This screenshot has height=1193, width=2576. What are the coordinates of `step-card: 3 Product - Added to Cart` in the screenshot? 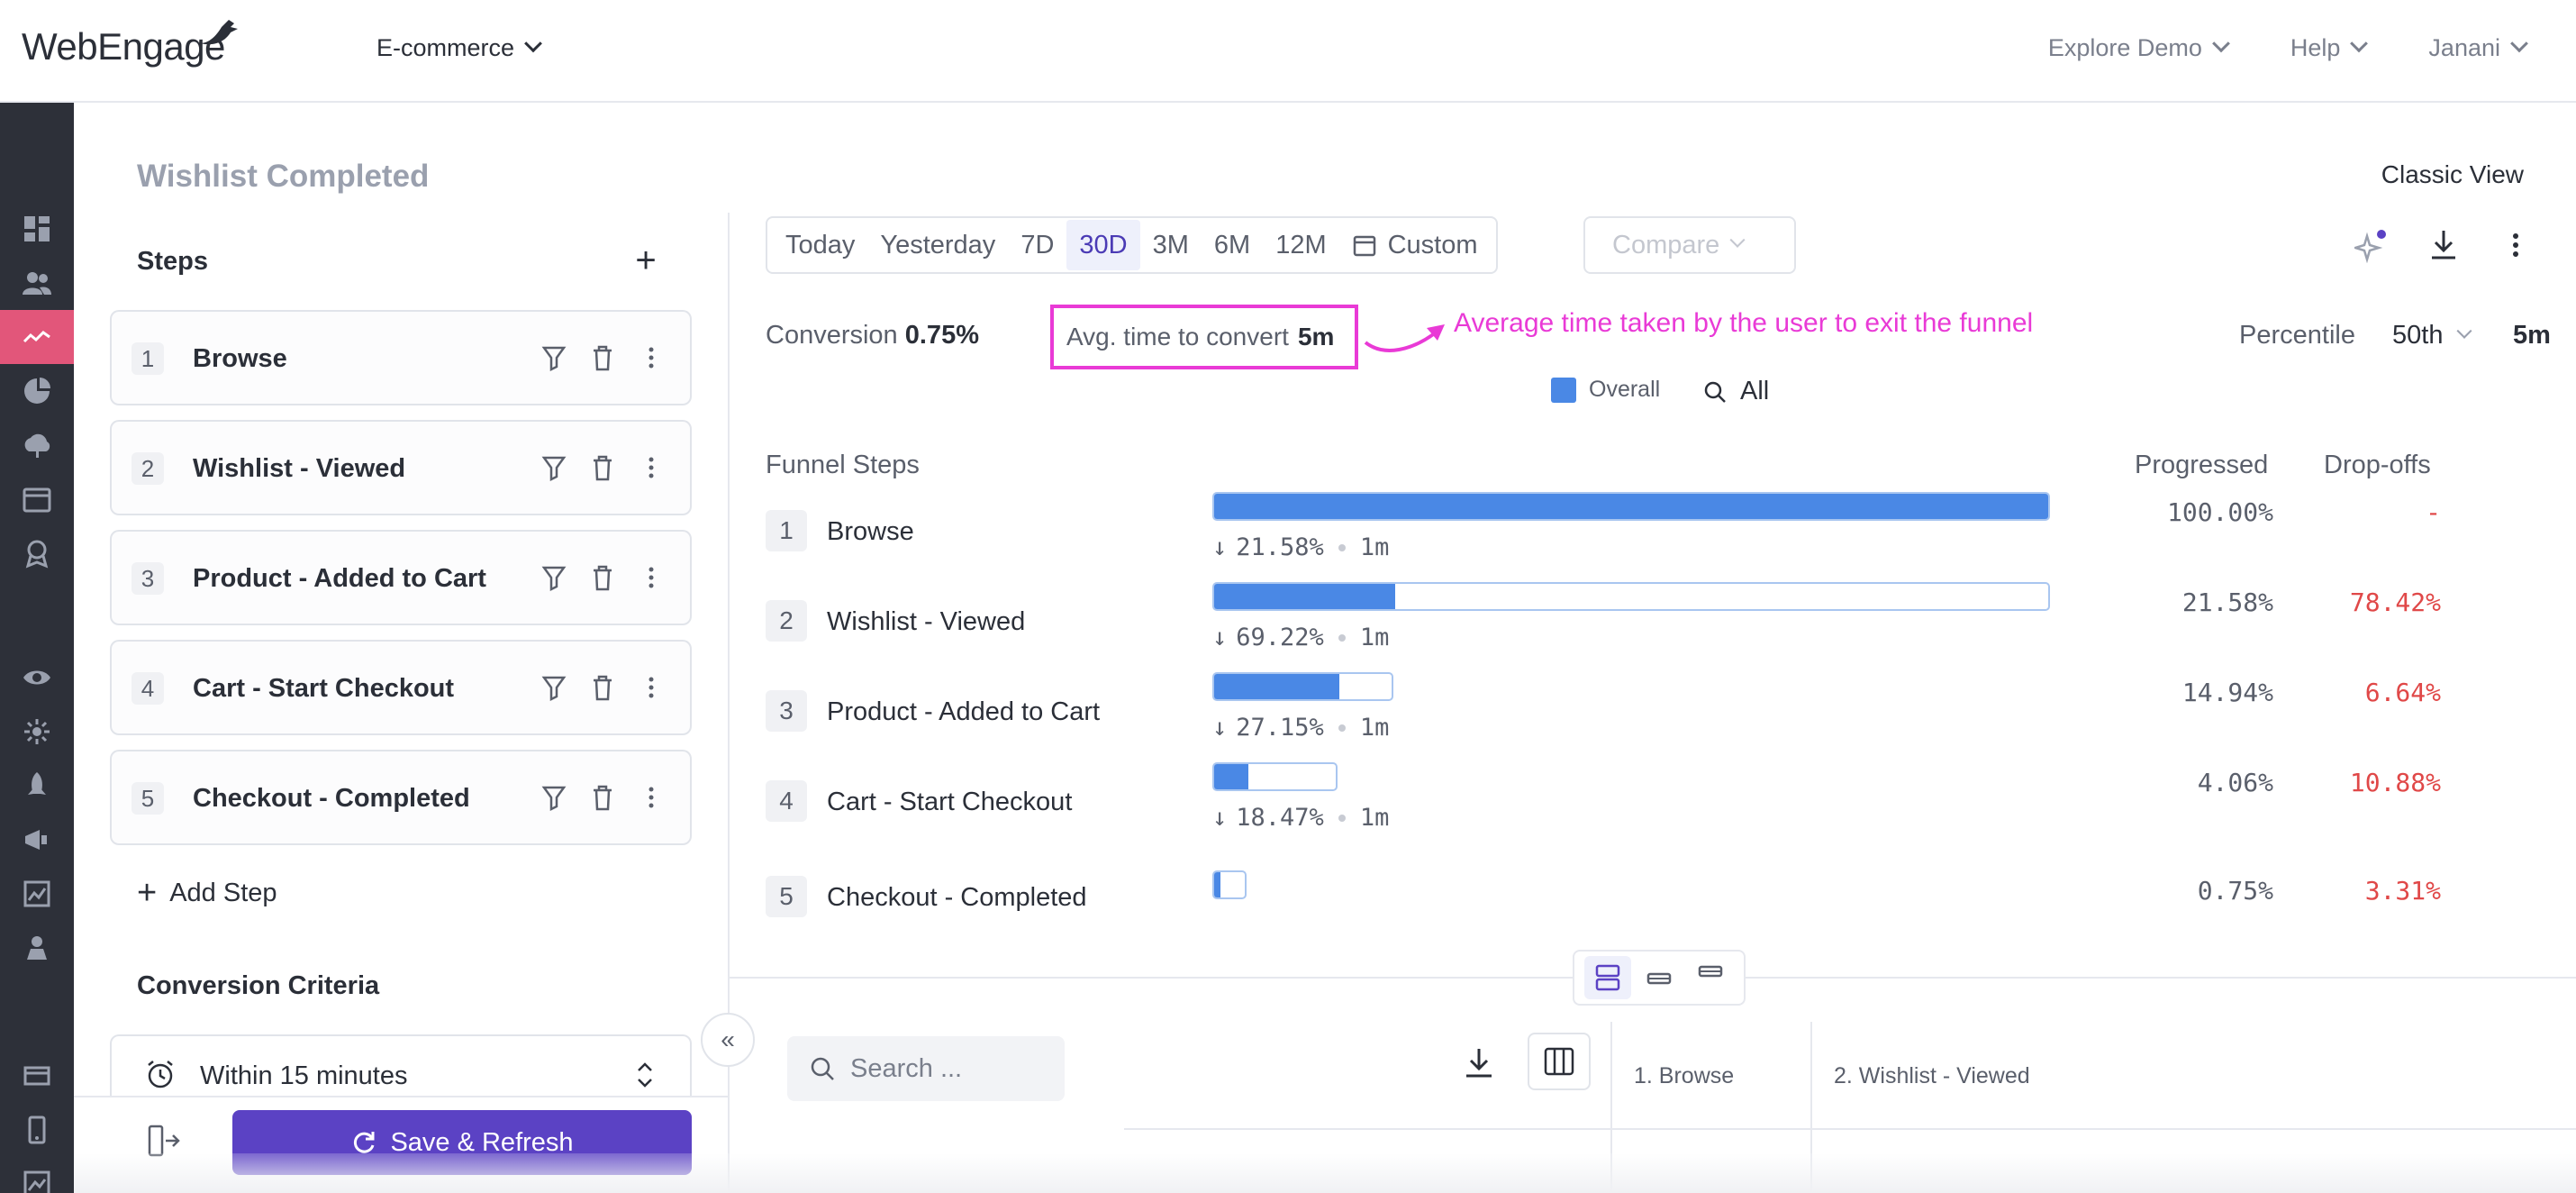 It's located at (401, 577).